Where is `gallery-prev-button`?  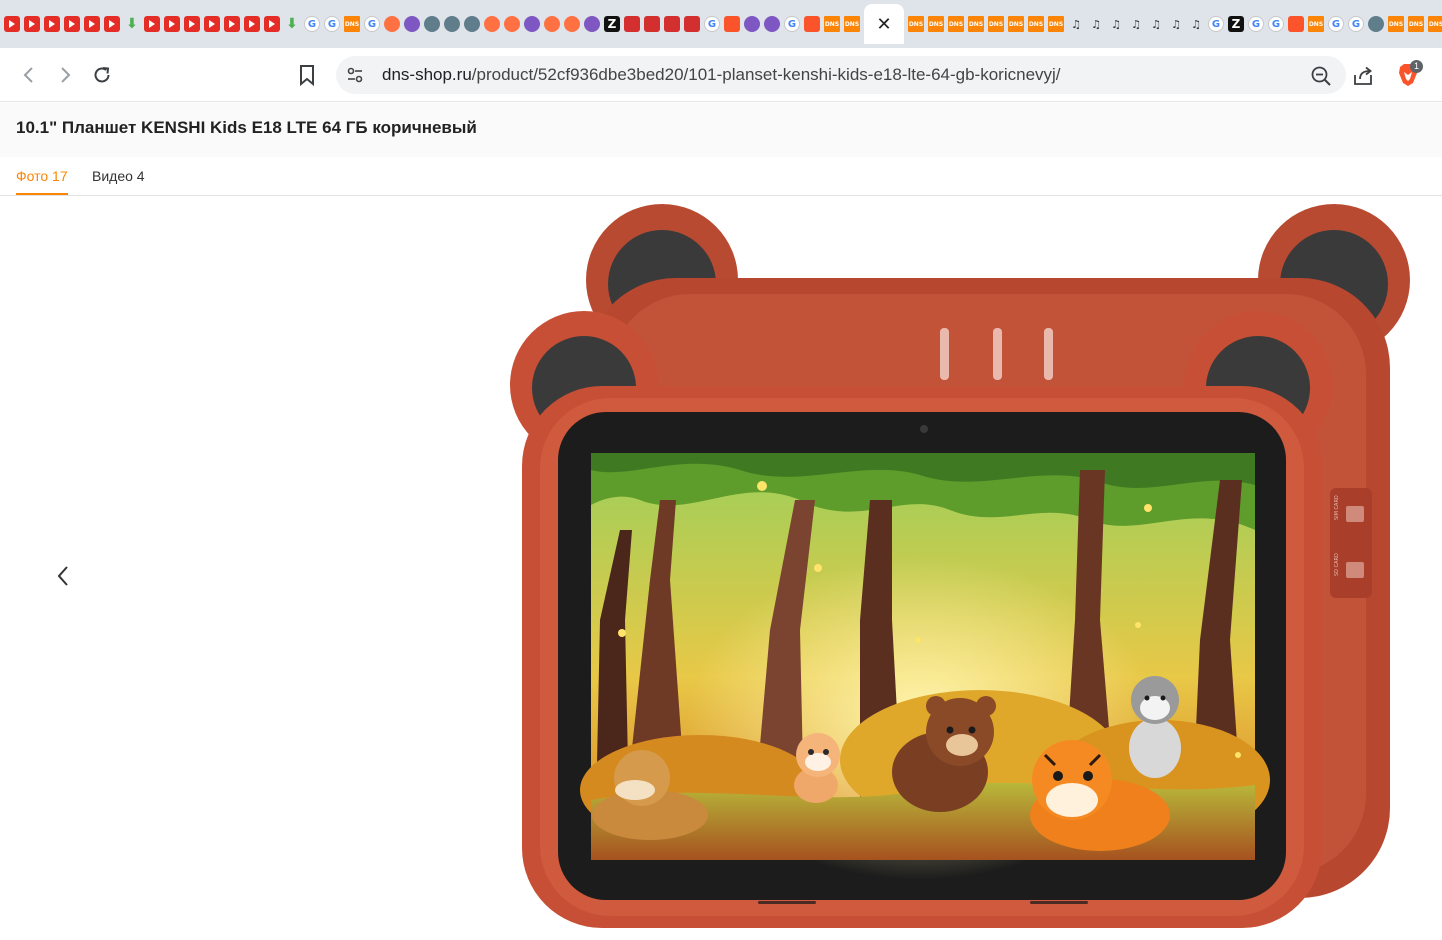
gallery-prev-button is located at coordinates (63, 576).